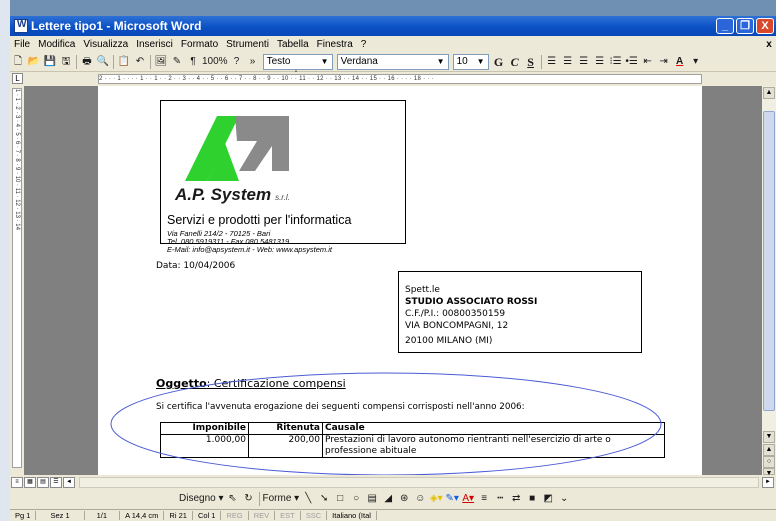 Image resolution: width=776 pixels, height=521 pixels. Describe the element at coordinates (22, 44) in the screenshot. I see `menu-file: File` at that location.